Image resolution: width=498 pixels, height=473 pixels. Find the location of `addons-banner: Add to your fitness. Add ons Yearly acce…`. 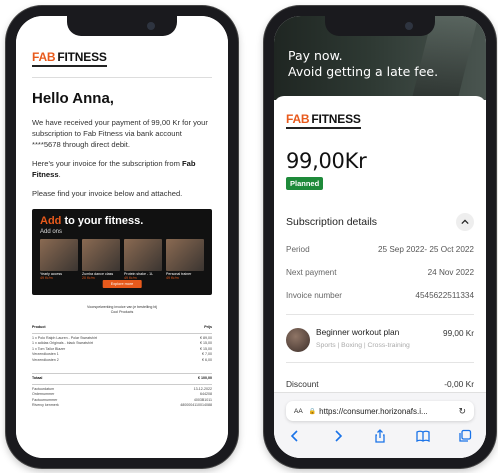

addons-banner: Add to your fitness. Add ons Yearly acce… is located at coordinates (122, 252).